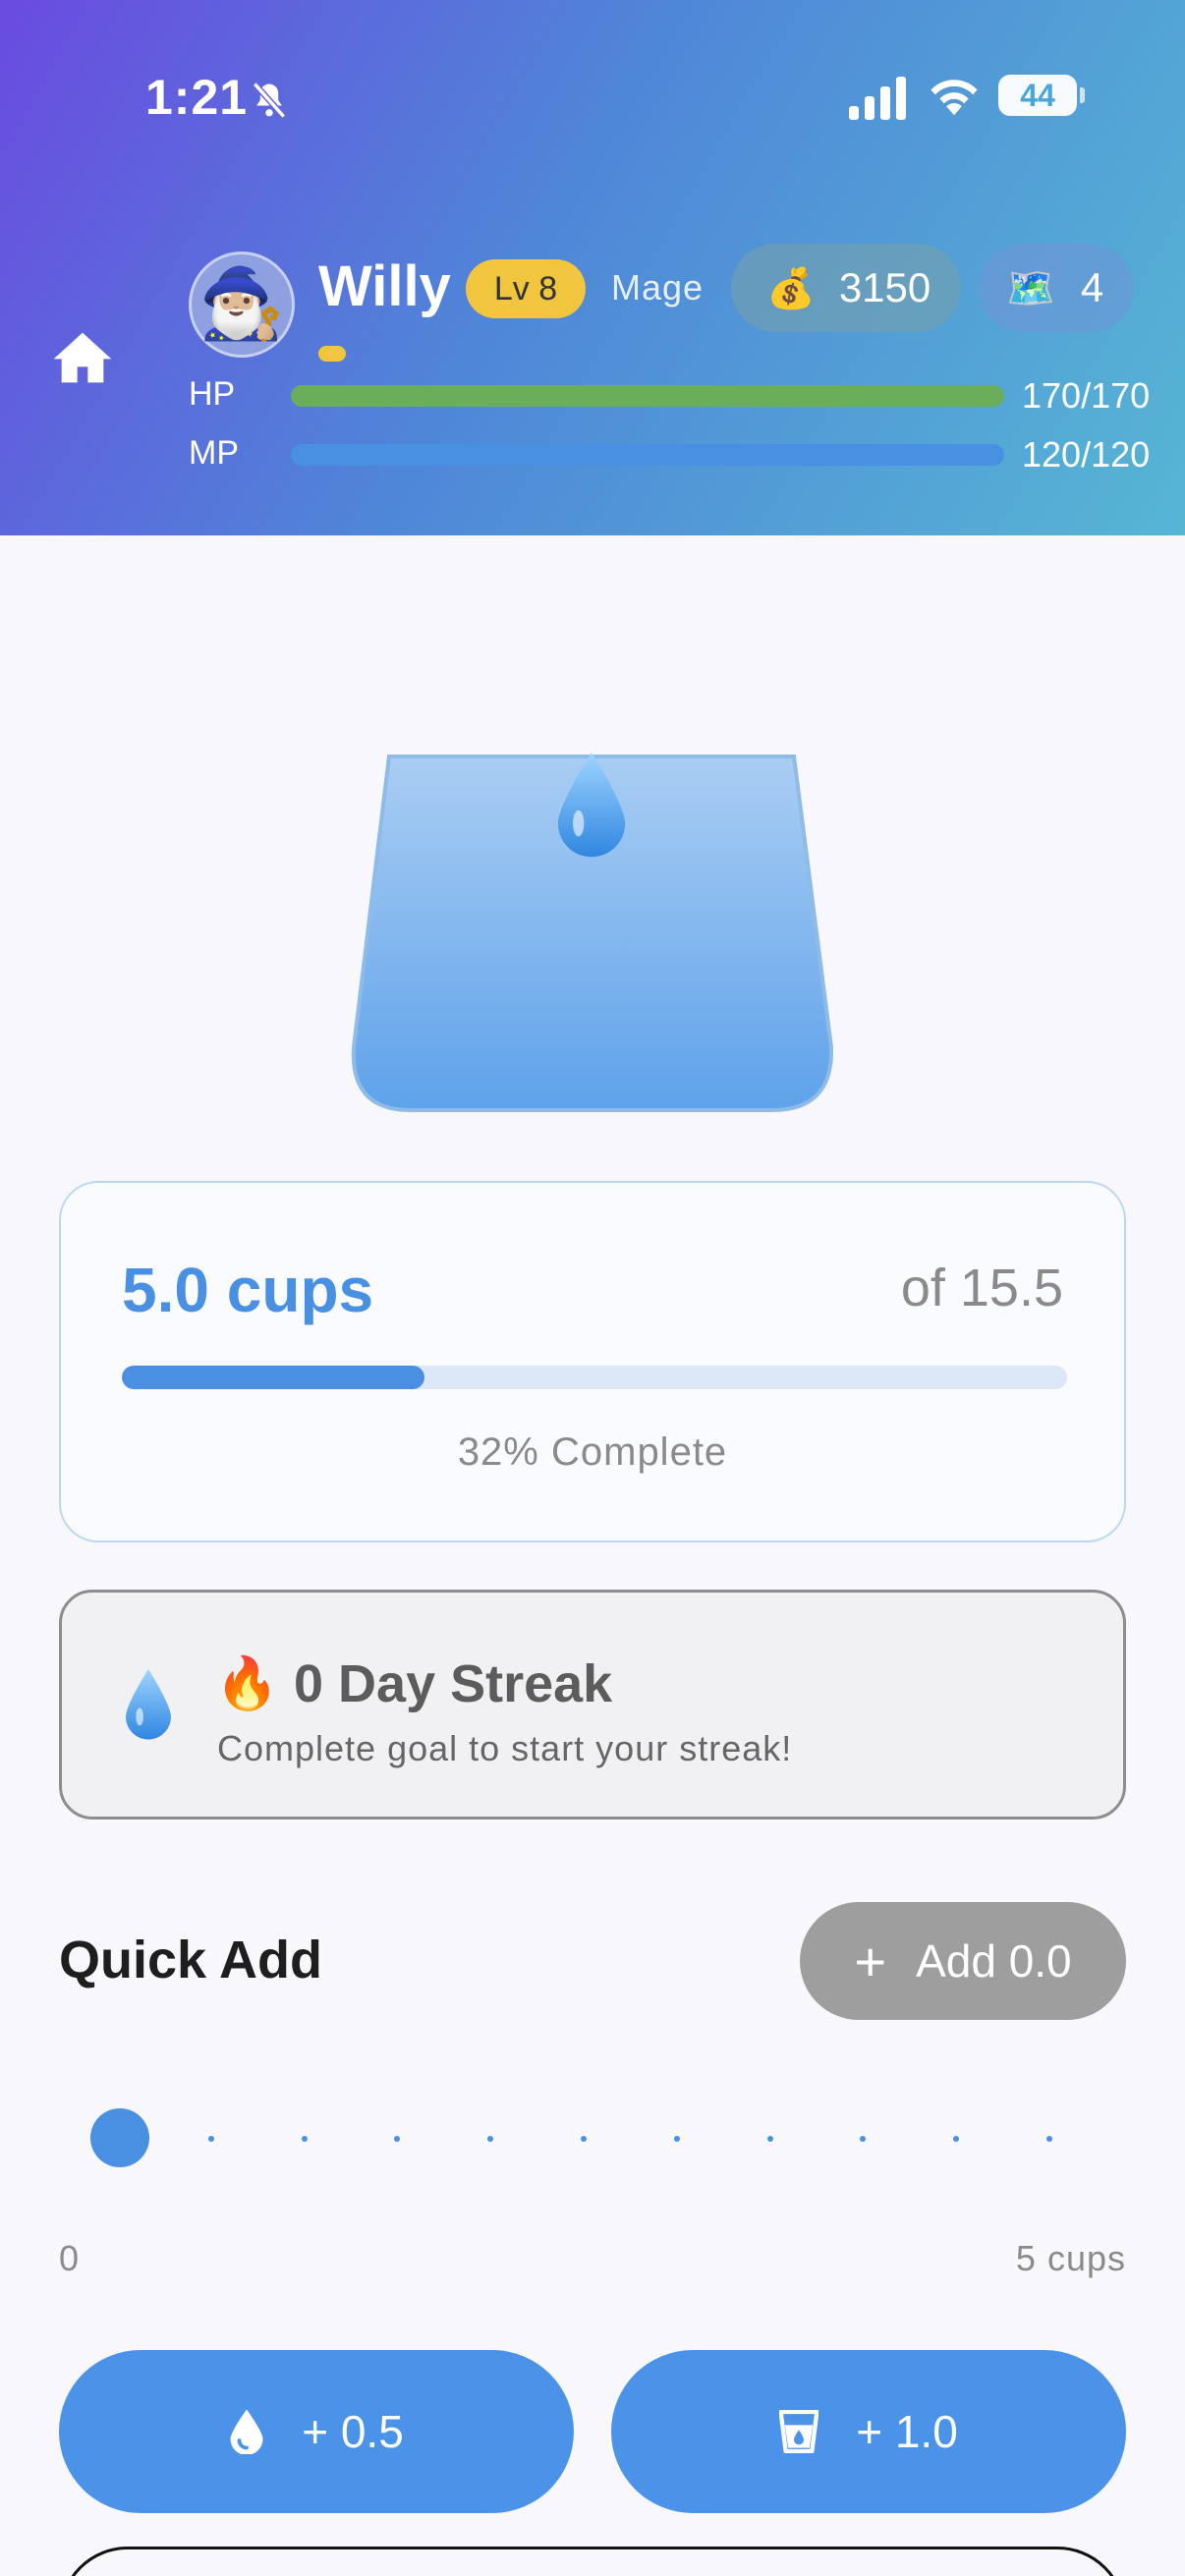 The image size is (1185, 2576). Describe the element at coordinates (214, 453) in the screenshot. I see `mp-label: MP` at that location.